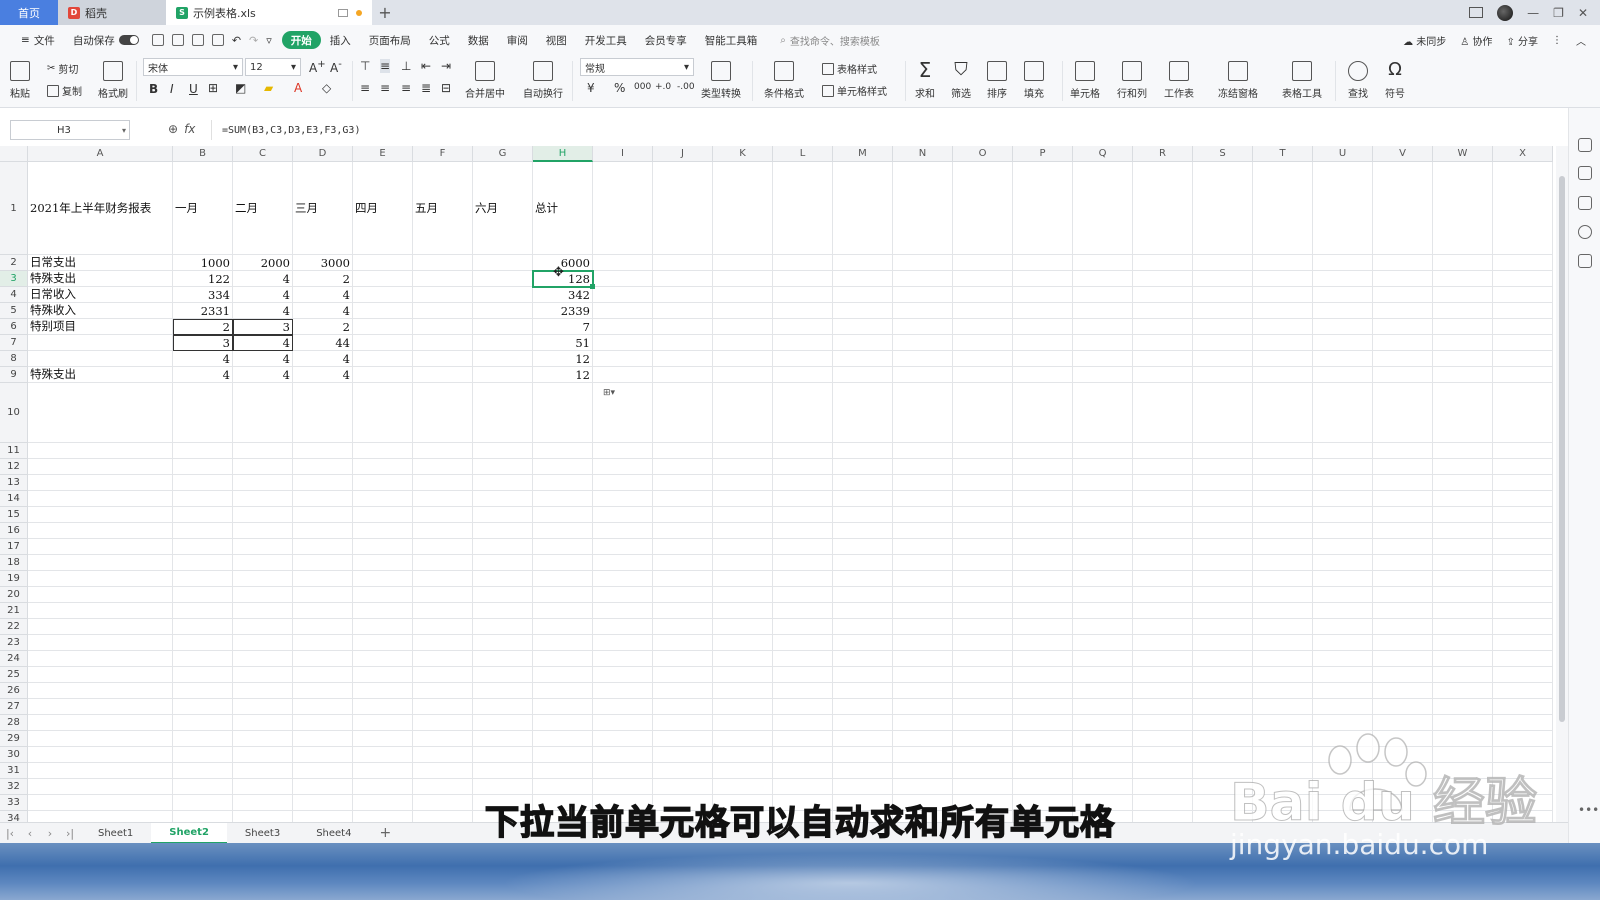 The height and width of the screenshot is (900, 1600). Describe the element at coordinates (1163, 343) in the screenshot. I see `cell-R7` at that location.